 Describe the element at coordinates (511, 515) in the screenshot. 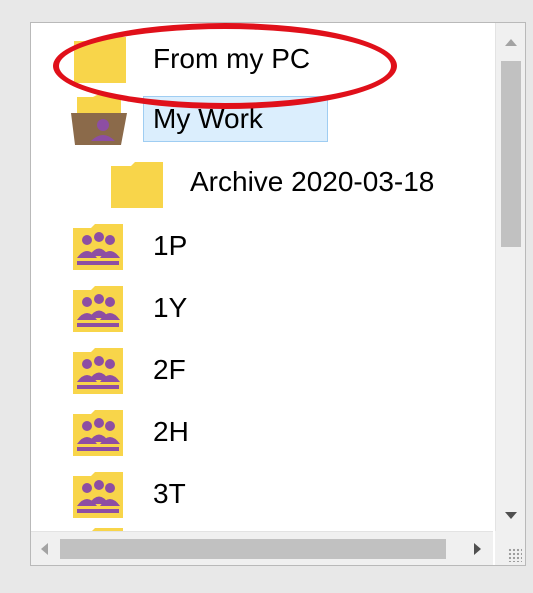

I see `scroll-down-arrow-icon` at that location.